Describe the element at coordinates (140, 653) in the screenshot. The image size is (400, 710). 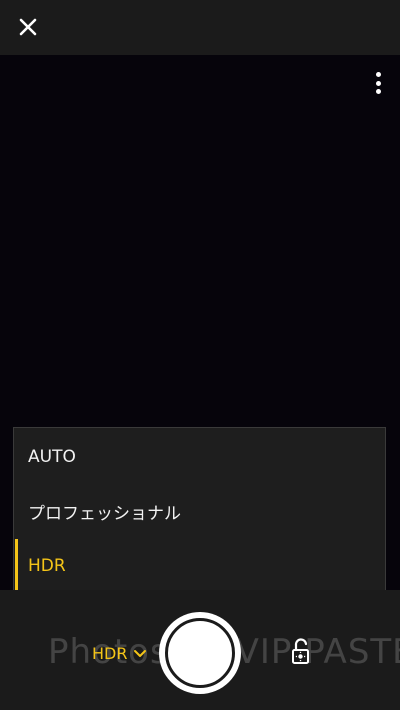
I see `chevron-down-icon` at that location.